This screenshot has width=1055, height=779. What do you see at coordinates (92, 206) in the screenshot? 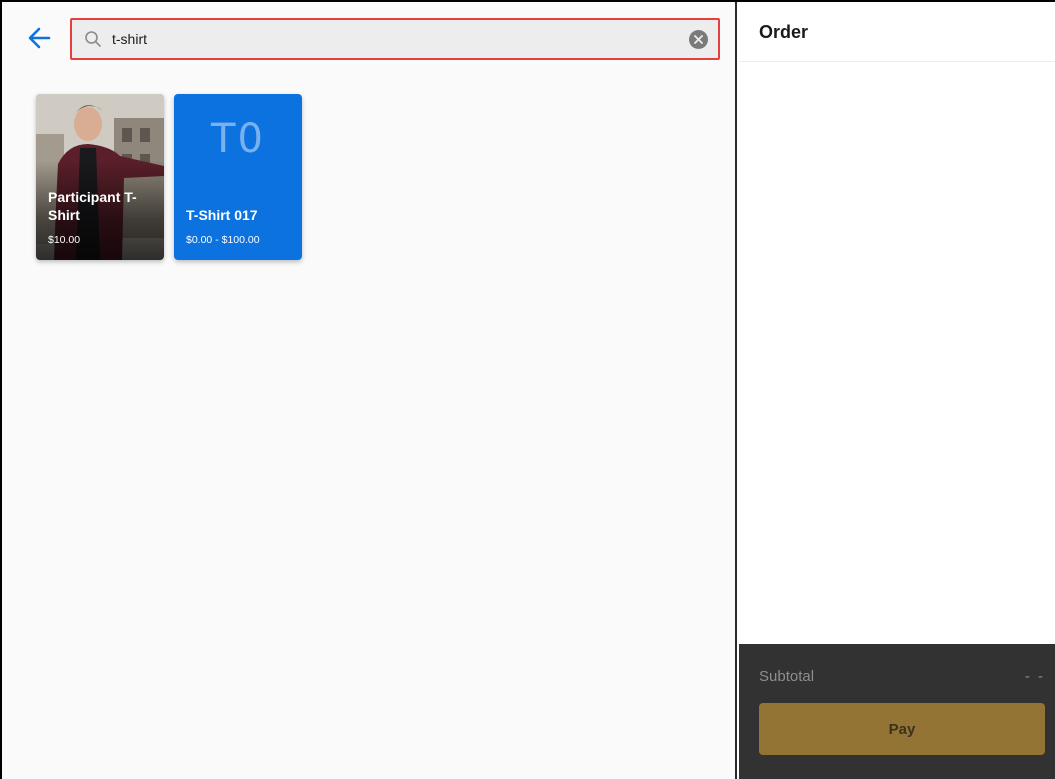
I see `product-name: Participant T-Shirt` at bounding box center [92, 206].